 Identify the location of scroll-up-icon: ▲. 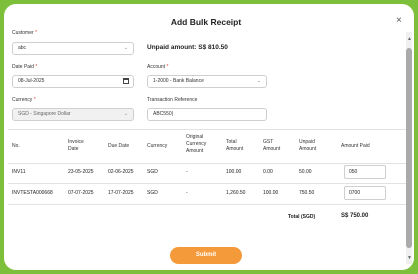
(409, 39).